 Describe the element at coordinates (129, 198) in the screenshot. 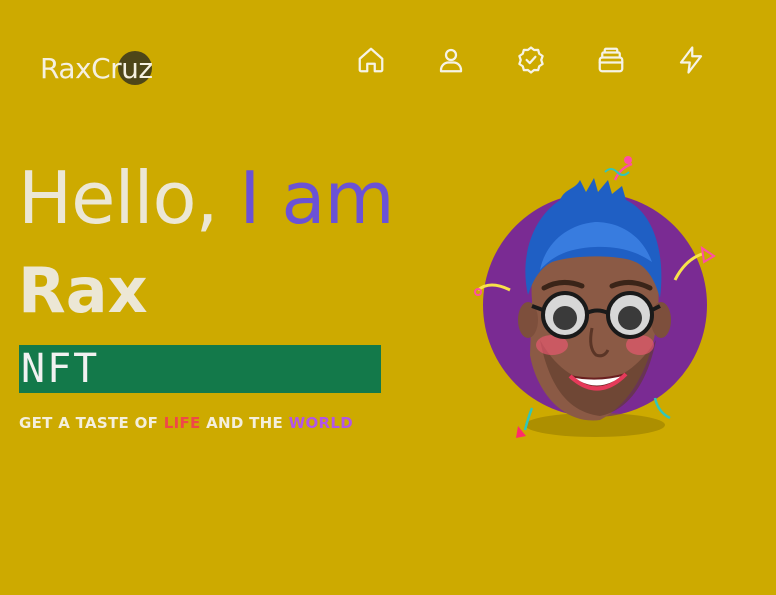

I see `greeting-text: Hello,` at that location.